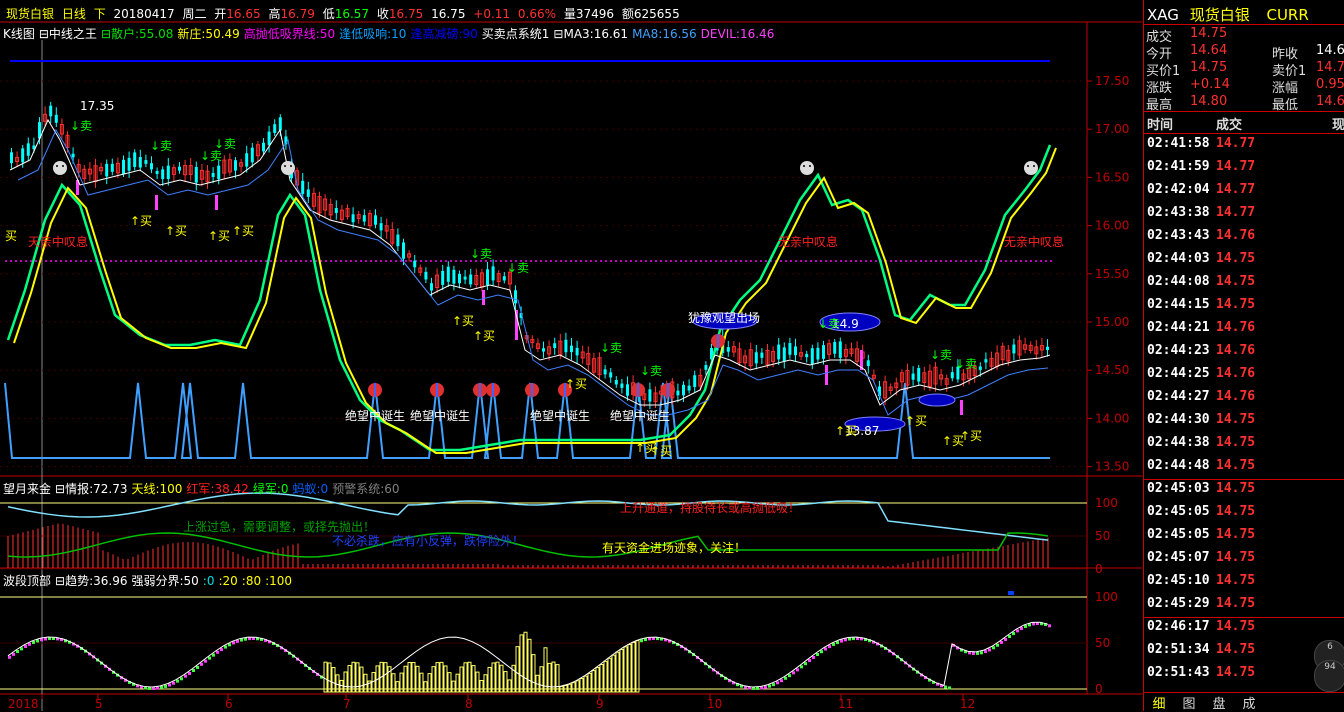 The height and width of the screenshot is (712, 1344). Describe the element at coordinates (1329, 676) in the screenshot. I see `side-button-2: 94` at that location.